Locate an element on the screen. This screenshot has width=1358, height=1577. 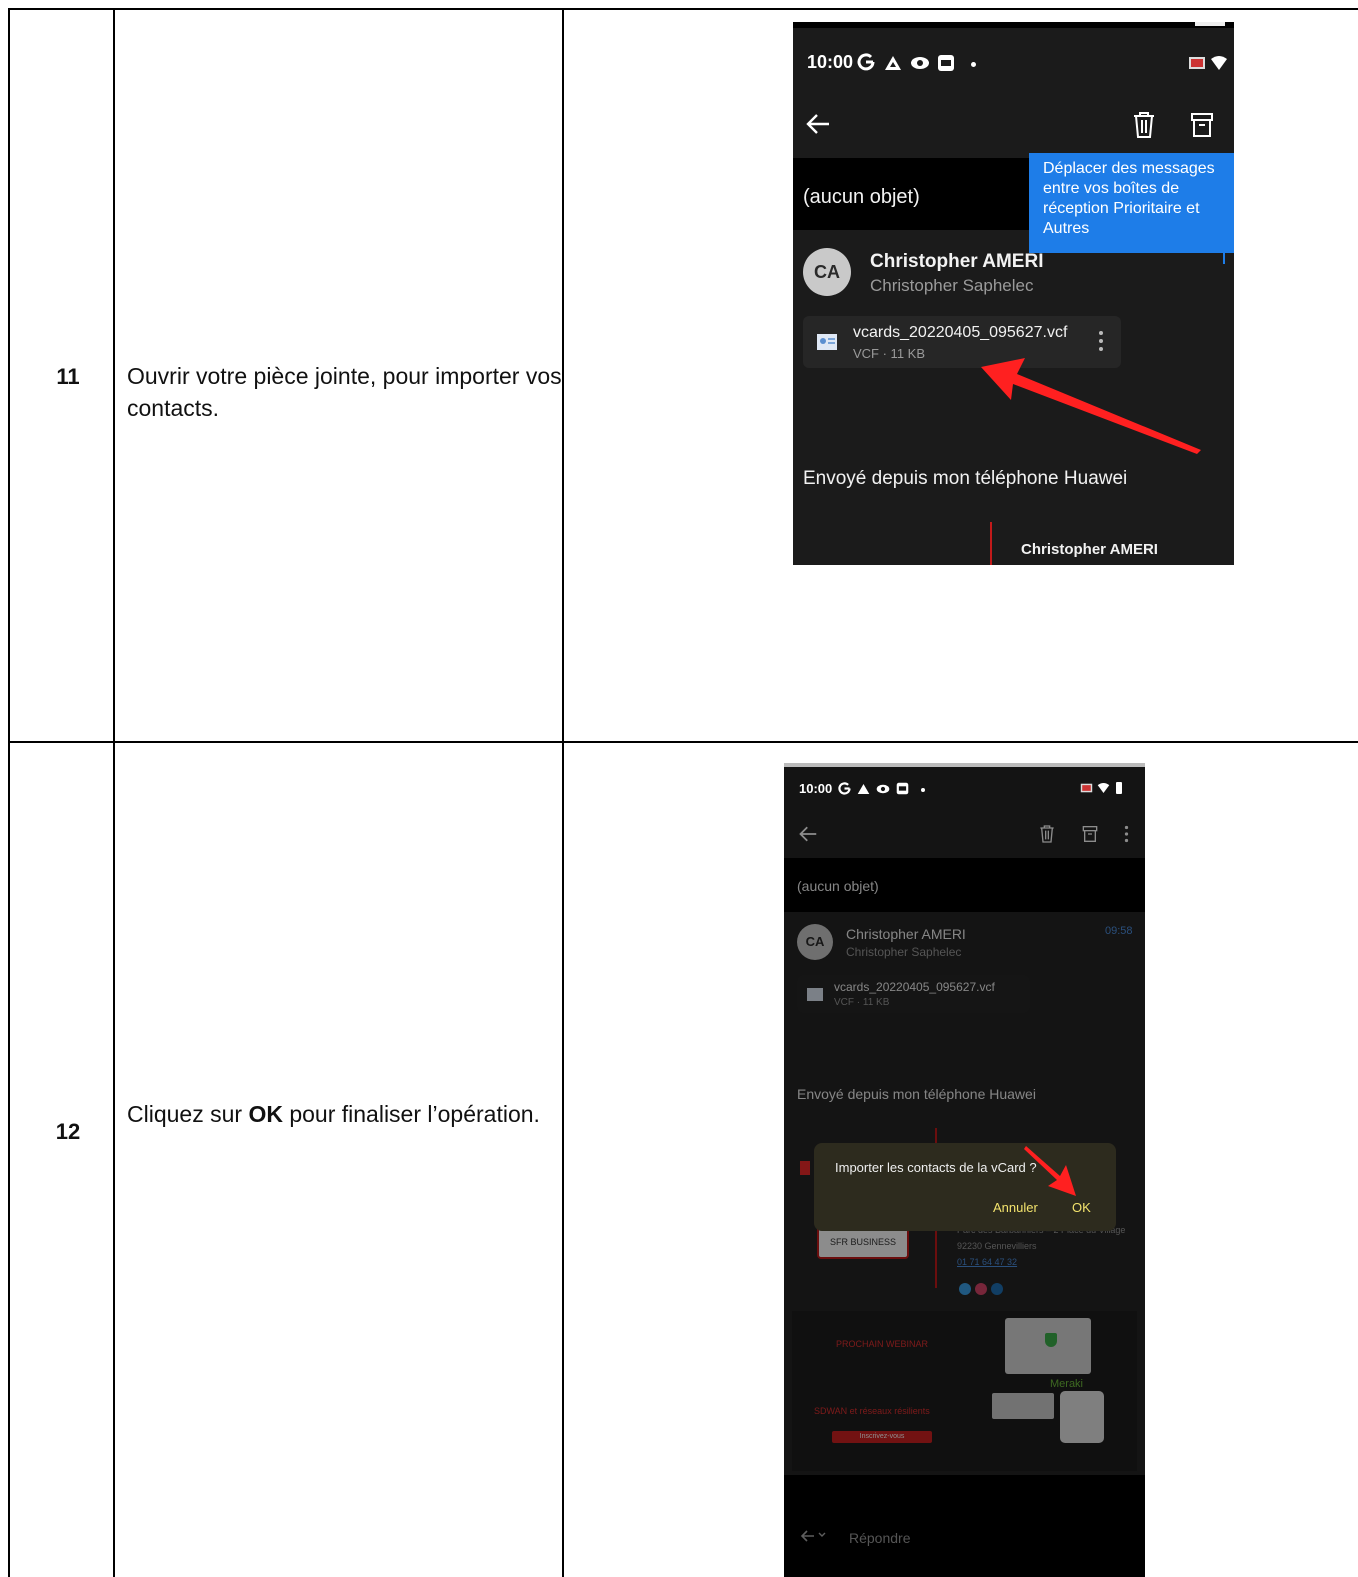
table-border-left is located at coordinates (9, 792).